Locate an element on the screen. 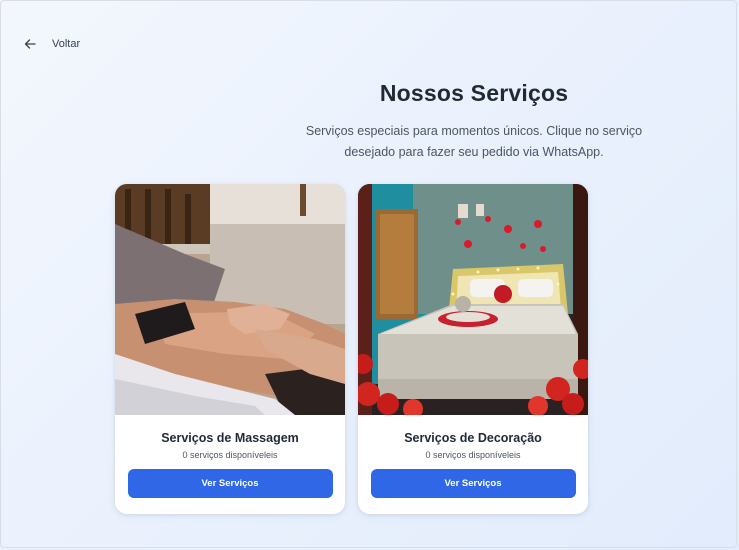 The width and height of the screenshot is (739, 550). service-name: Serviços de Massagem is located at coordinates (230, 438).